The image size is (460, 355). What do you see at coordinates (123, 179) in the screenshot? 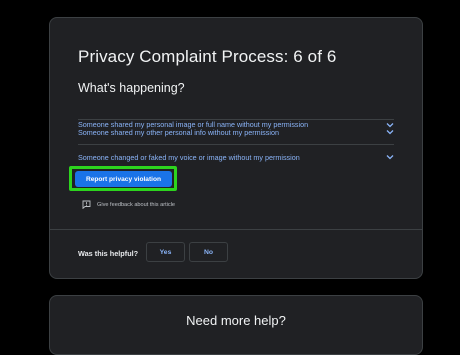
I see `report-privacy-violation-button: Report privacy violation` at bounding box center [123, 179].